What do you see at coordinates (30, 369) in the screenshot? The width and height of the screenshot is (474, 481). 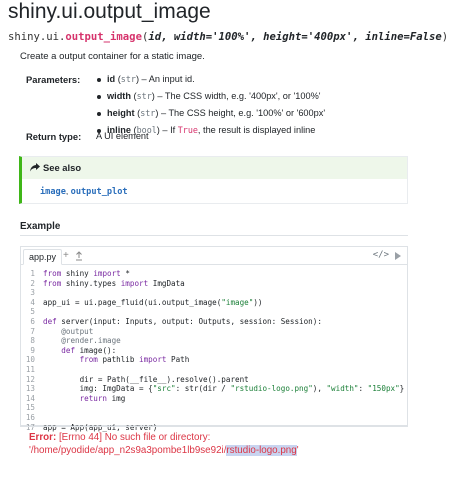 I see `line-number: 11` at bounding box center [30, 369].